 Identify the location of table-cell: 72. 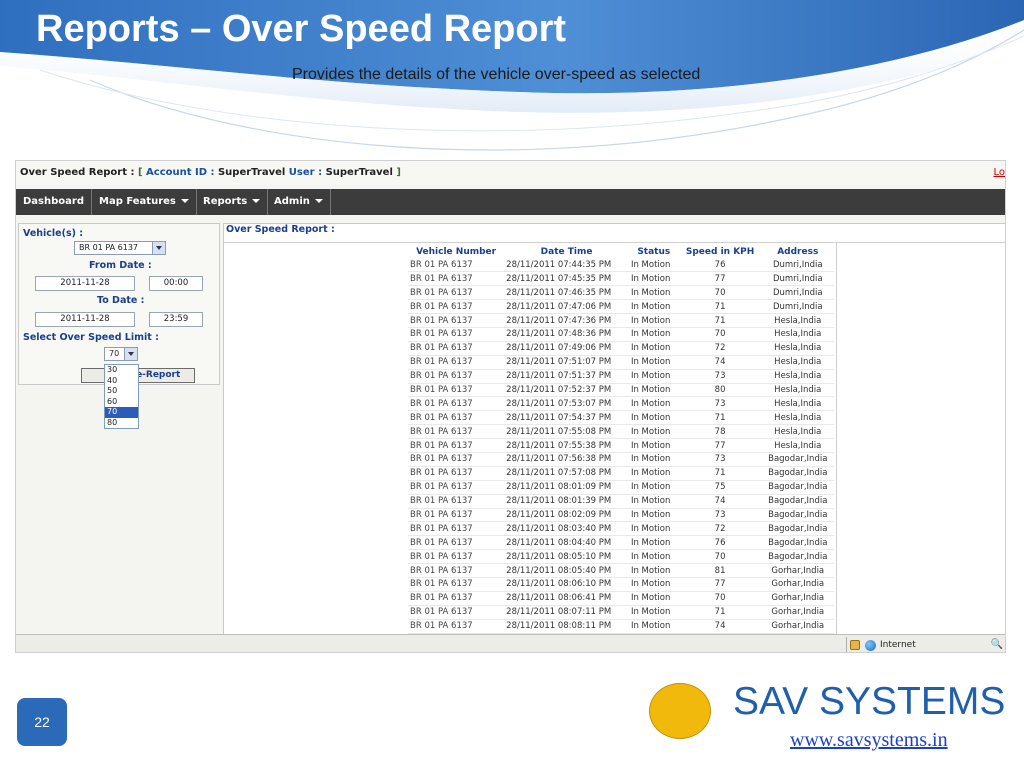
(720, 348).